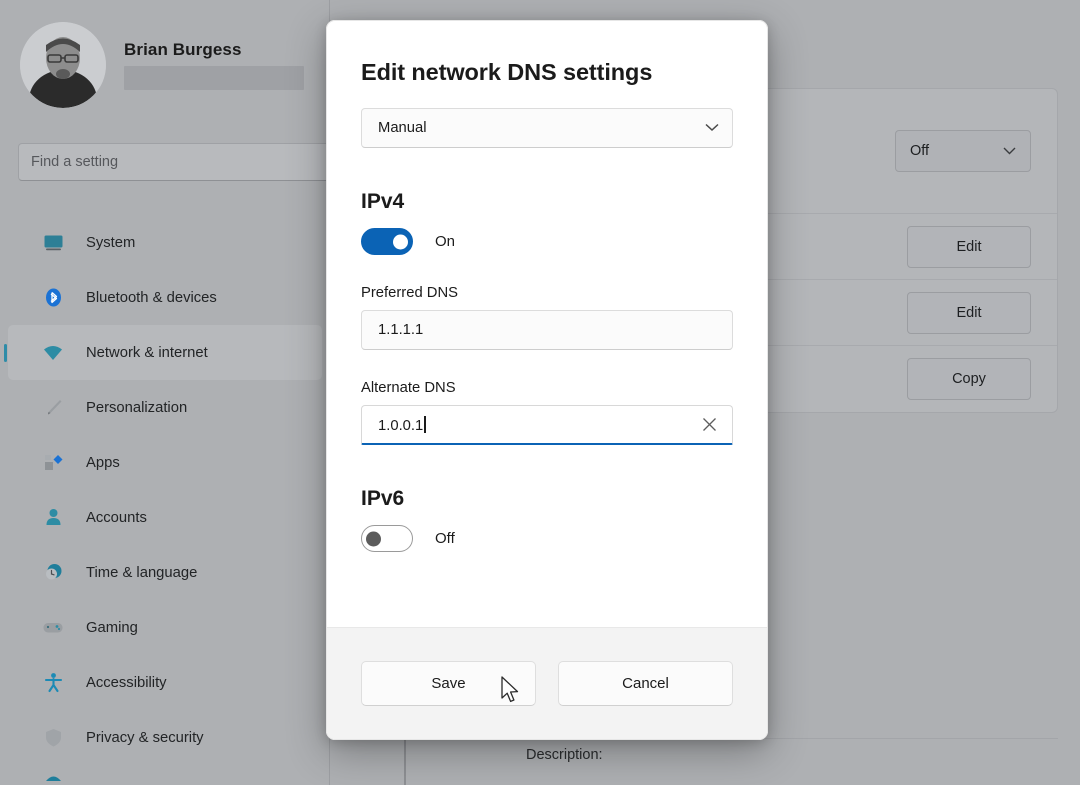 Image resolution: width=1080 pixels, height=785 pixels. What do you see at coordinates (53, 243) in the screenshot?
I see `monitor-icon` at bounding box center [53, 243].